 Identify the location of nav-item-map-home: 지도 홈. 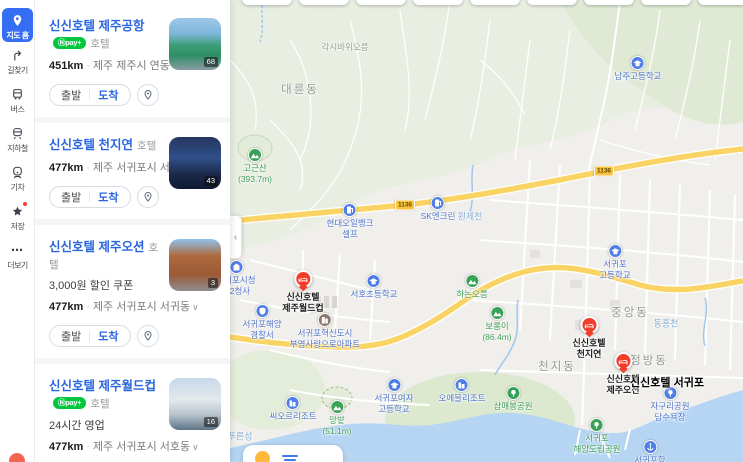
(17, 25).